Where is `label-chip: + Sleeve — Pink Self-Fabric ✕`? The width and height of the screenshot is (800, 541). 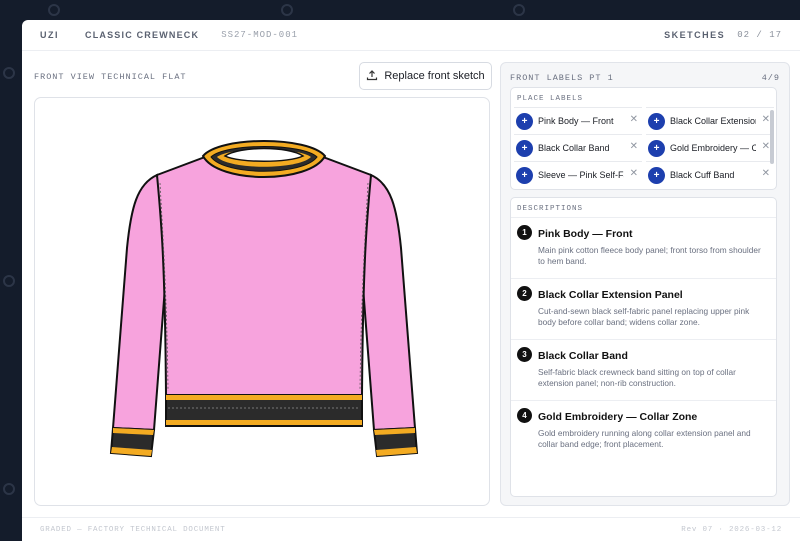 label-chip: + Sleeve — Pink Self-Fabric ✕ is located at coordinates (578, 174).